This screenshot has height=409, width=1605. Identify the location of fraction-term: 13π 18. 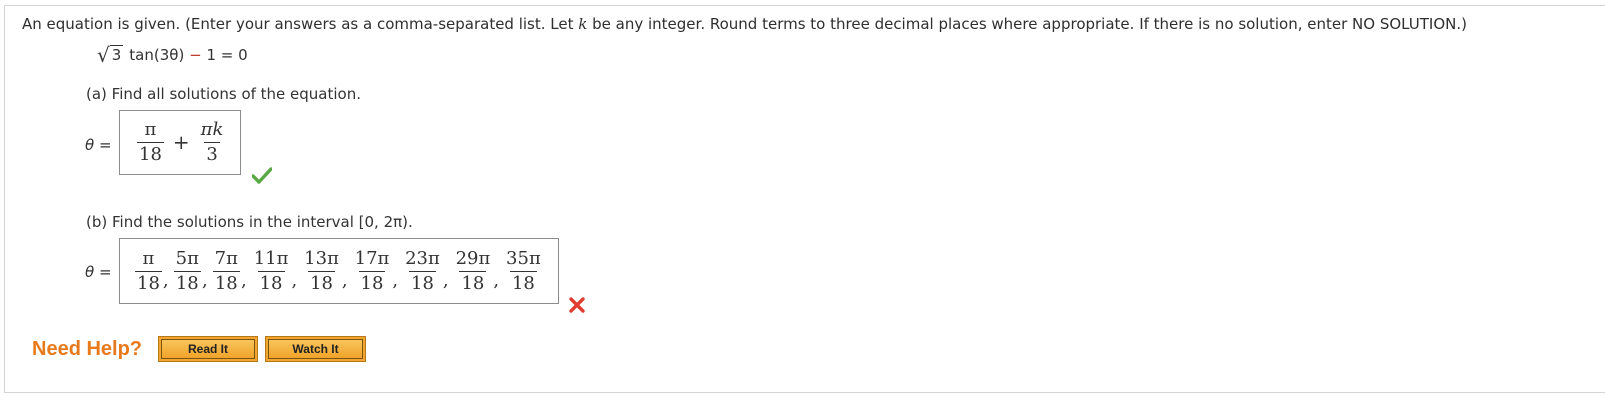
(321, 270).